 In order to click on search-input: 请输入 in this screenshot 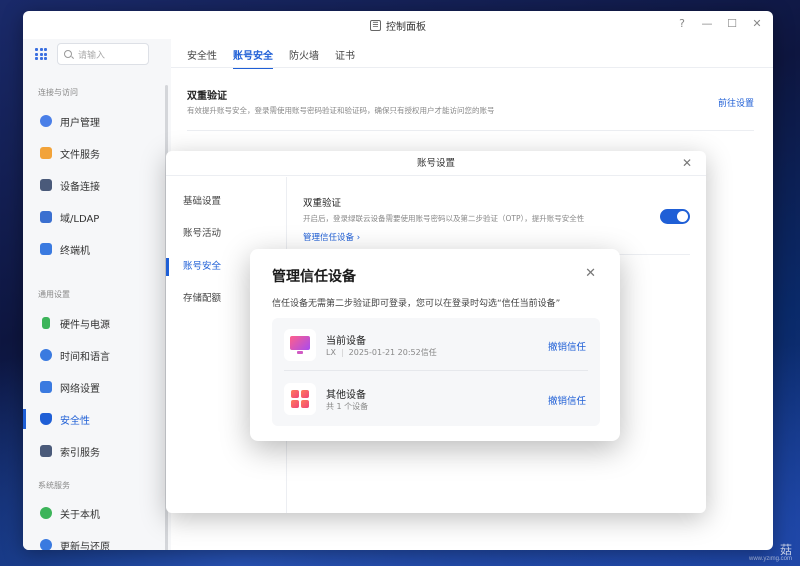, I will do `click(103, 54)`.